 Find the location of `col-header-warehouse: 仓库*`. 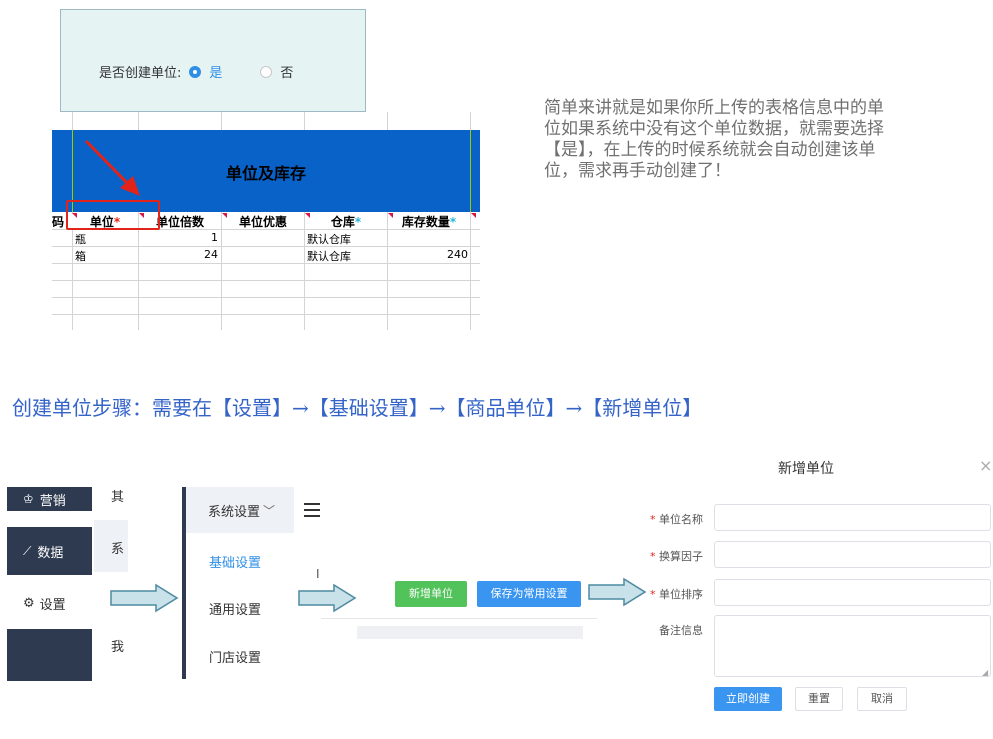

col-header-warehouse: 仓库* is located at coordinates (346, 221).